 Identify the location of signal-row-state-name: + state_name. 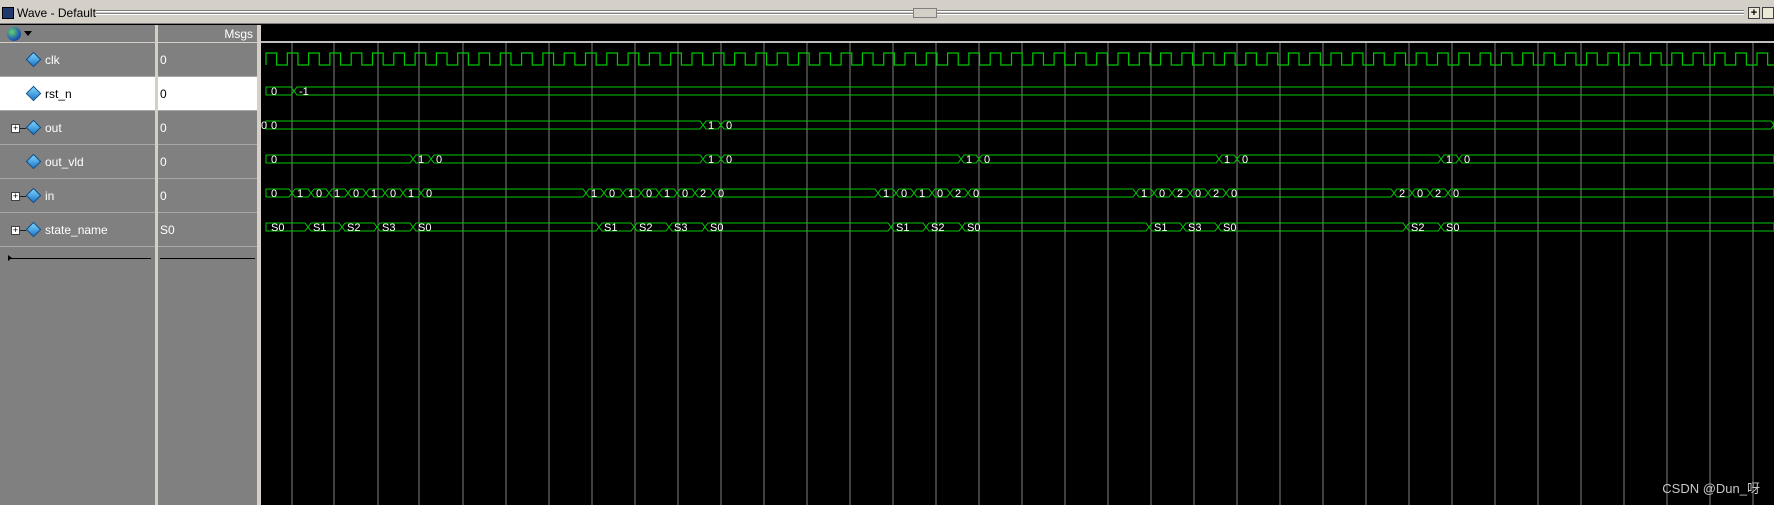
(77, 230).